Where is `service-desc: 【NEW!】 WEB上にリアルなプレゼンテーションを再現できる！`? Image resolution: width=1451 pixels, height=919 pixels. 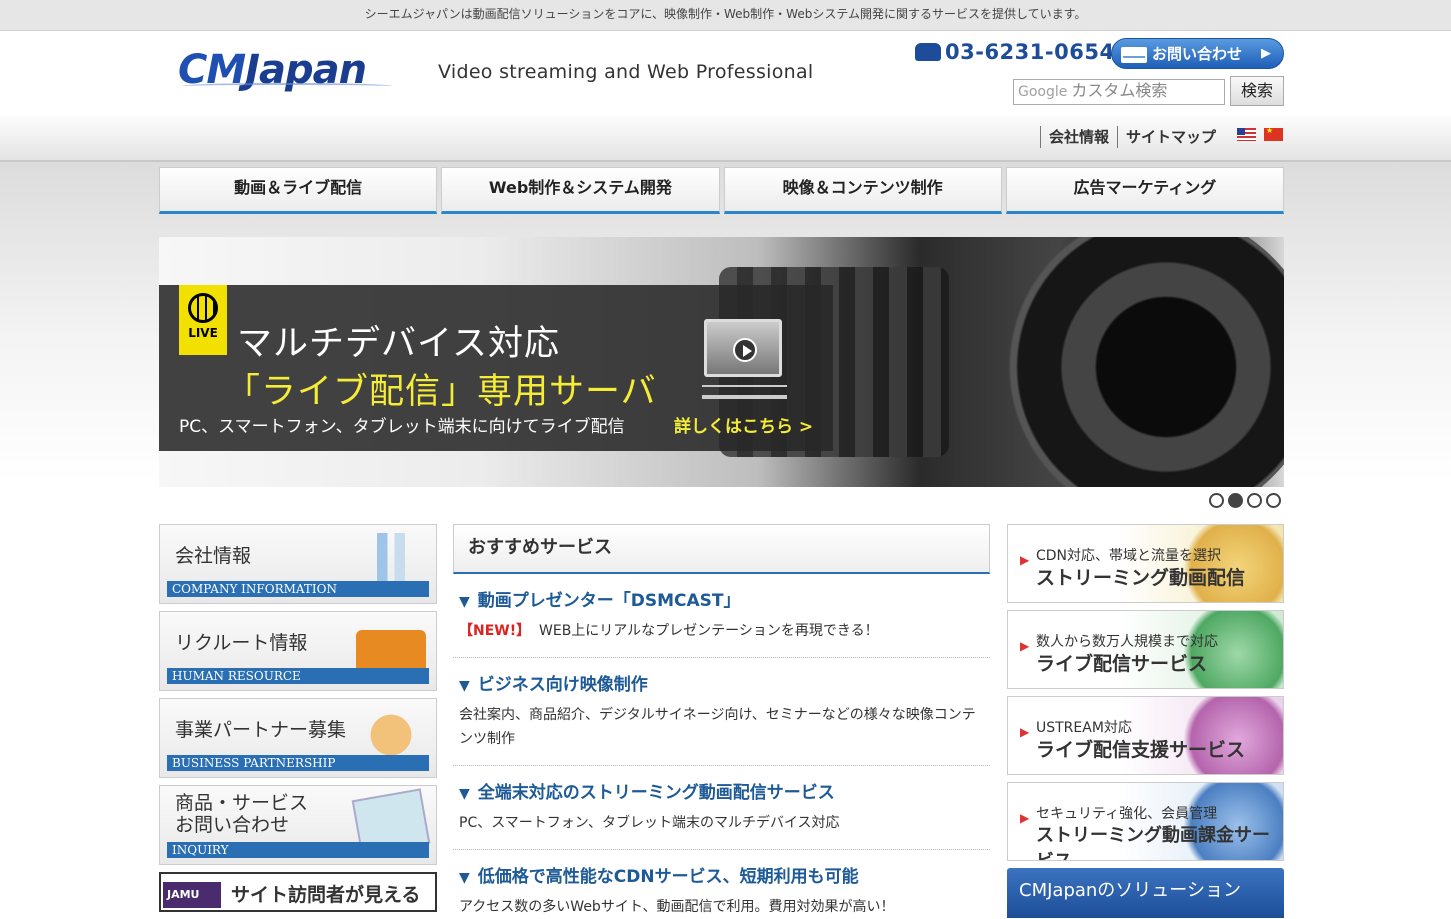 service-desc: 【NEW!】 WEB上にリアルなプレゼンテーションを再現できる！ is located at coordinates (721, 631).